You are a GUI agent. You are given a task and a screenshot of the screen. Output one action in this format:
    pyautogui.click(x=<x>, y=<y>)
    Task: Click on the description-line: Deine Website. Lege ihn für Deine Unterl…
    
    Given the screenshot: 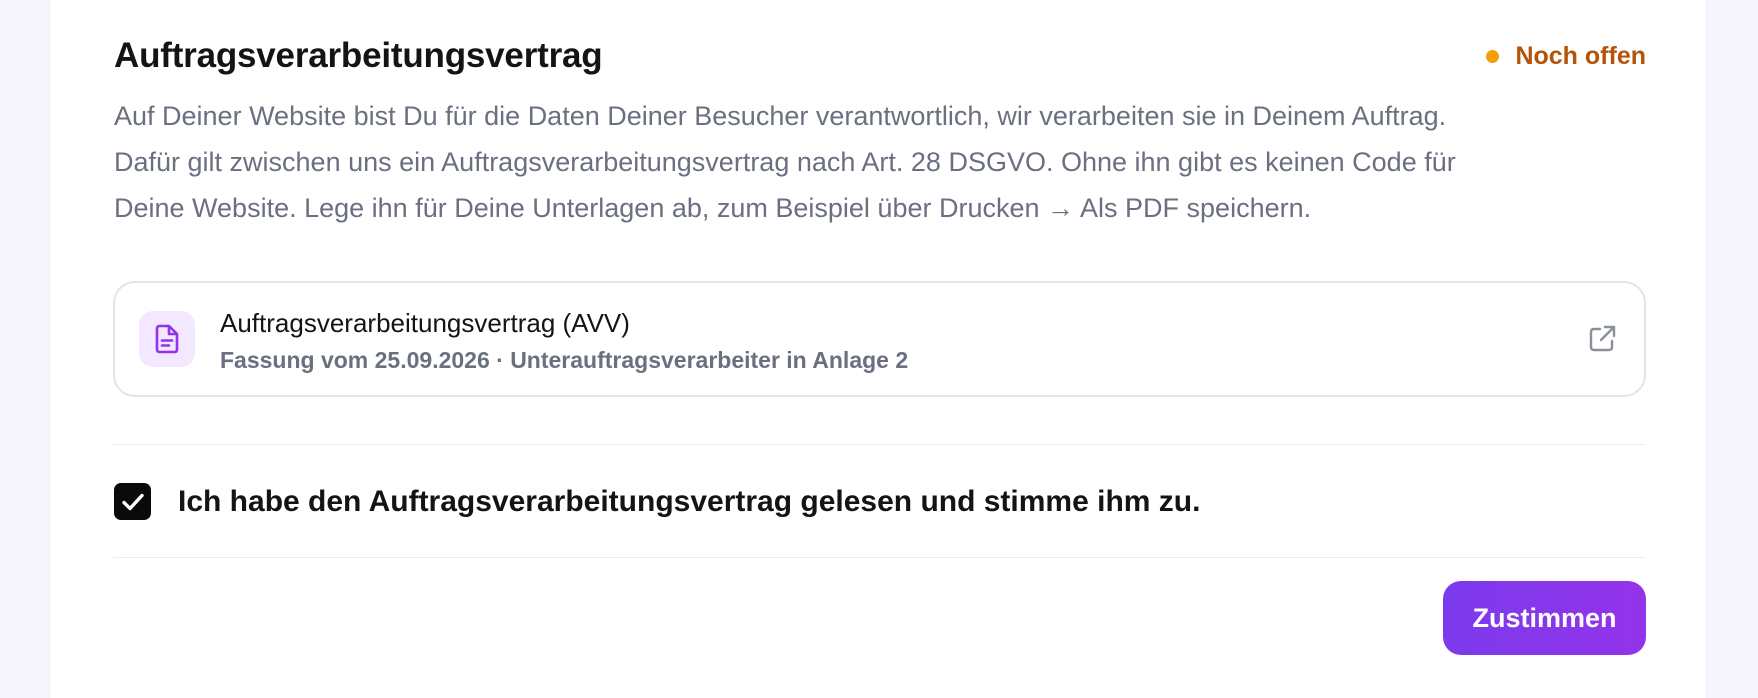 What is the action you would take?
    pyautogui.click(x=713, y=208)
    